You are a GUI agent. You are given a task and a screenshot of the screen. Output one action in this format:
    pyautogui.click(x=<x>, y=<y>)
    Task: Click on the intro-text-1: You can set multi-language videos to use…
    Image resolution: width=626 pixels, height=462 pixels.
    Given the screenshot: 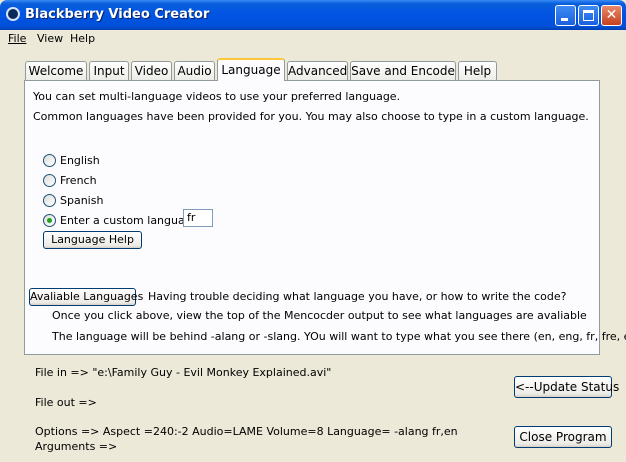 What is the action you would take?
    pyautogui.click(x=217, y=96)
    